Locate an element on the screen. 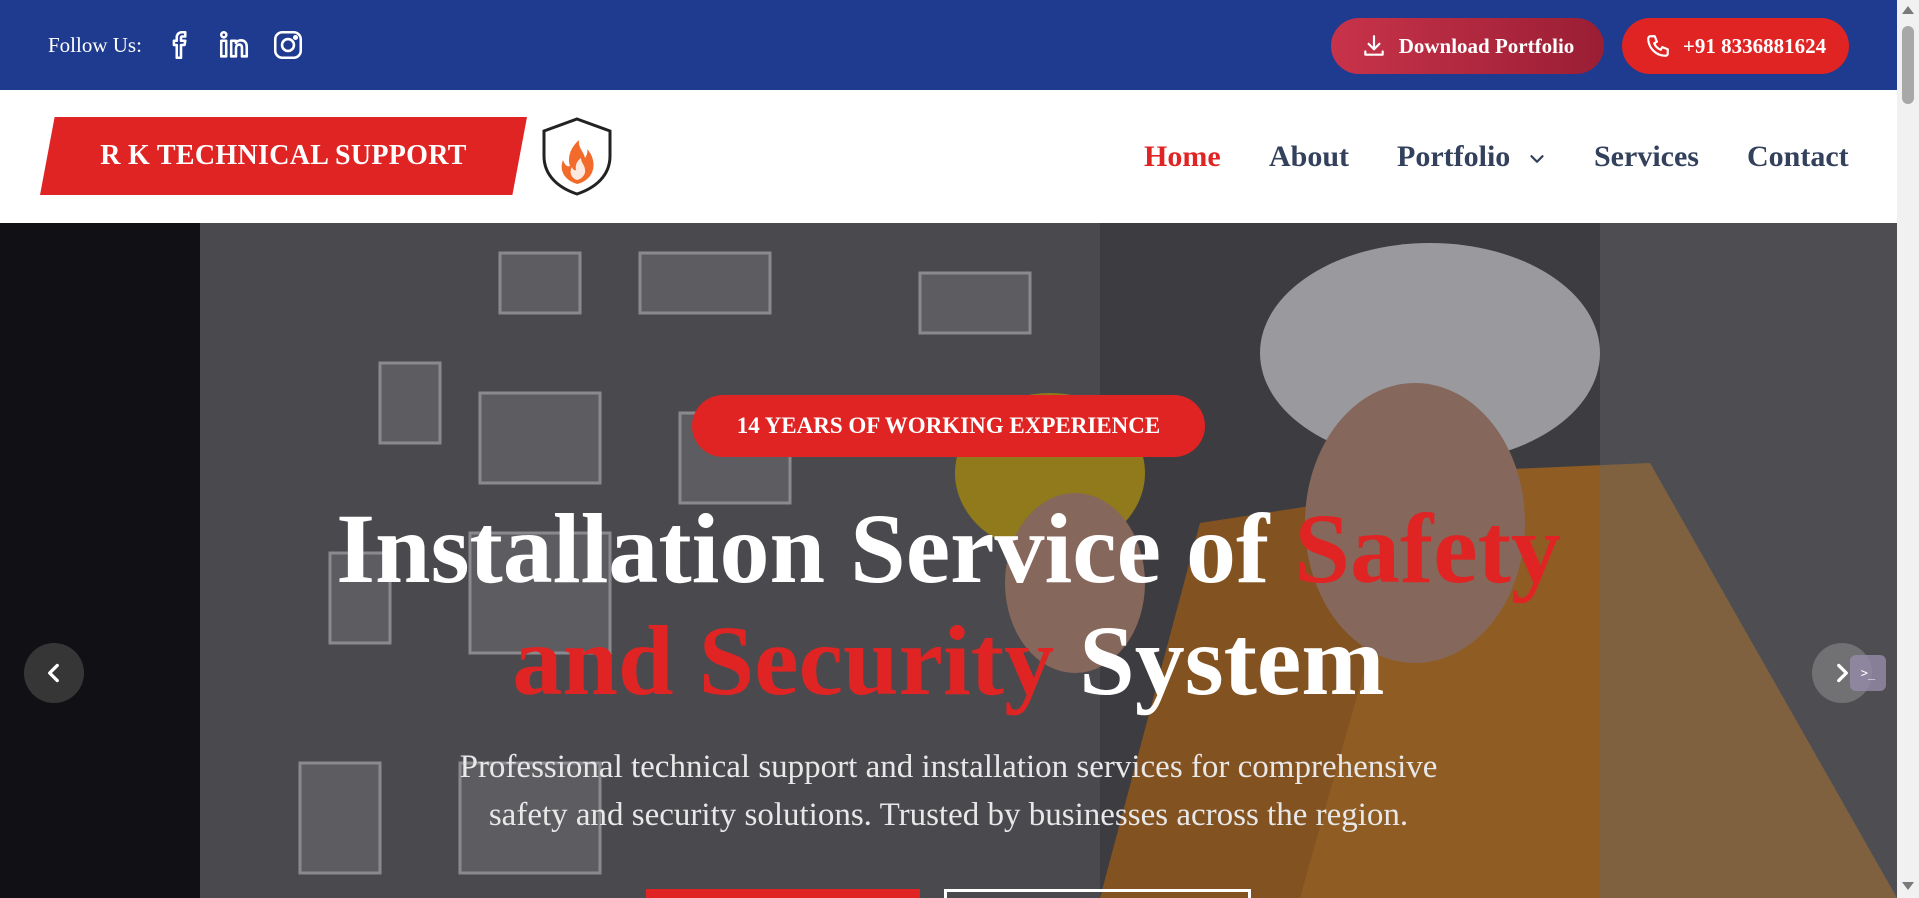 This screenshot has width=1919, height=898. page-scrollbar is located at coordinates (1908, 449).